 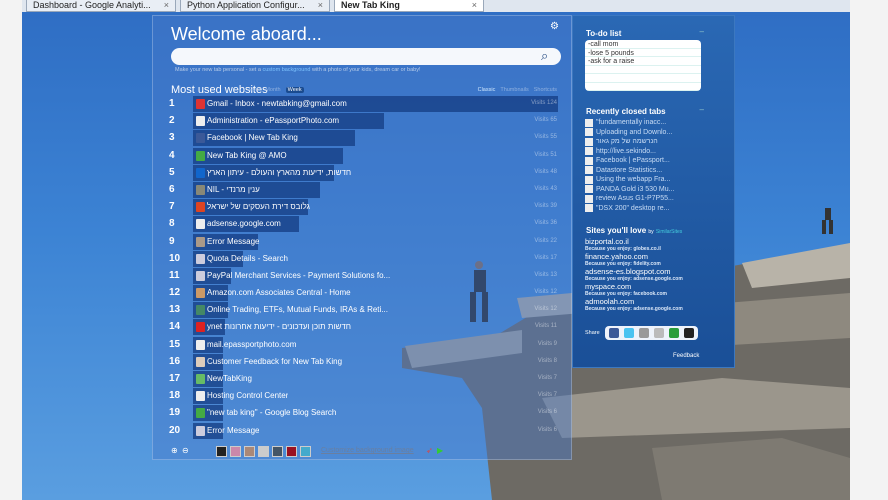 I want to click on site-title: NewTabKing, so click(x=229, y=378).